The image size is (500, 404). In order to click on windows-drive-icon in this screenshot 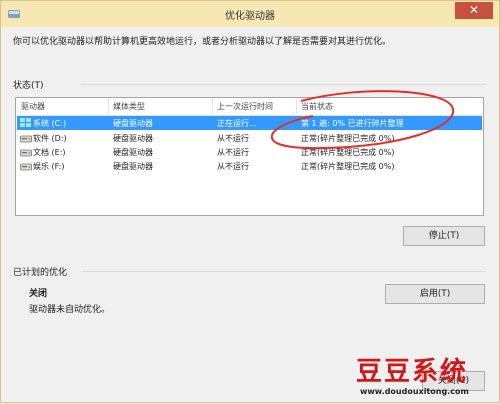, I will do `click(25, 122)`.